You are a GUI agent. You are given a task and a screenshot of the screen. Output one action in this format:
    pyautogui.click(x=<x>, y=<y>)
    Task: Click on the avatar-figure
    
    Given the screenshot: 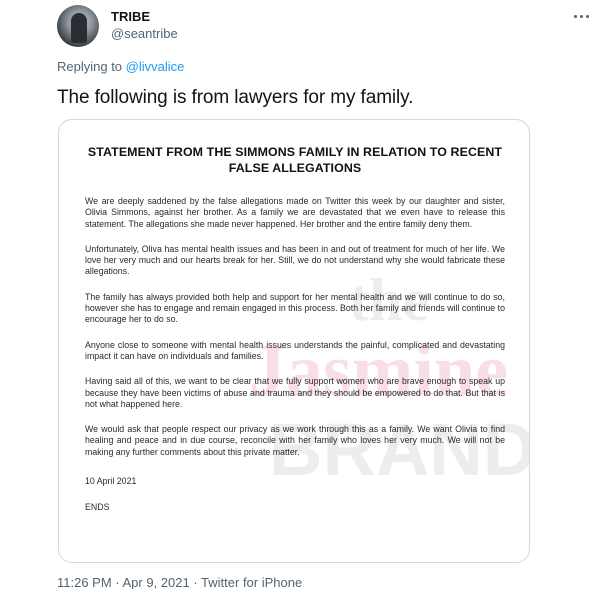 What is the action you would take?
    pyautogui.click(x=79, y=28)
    